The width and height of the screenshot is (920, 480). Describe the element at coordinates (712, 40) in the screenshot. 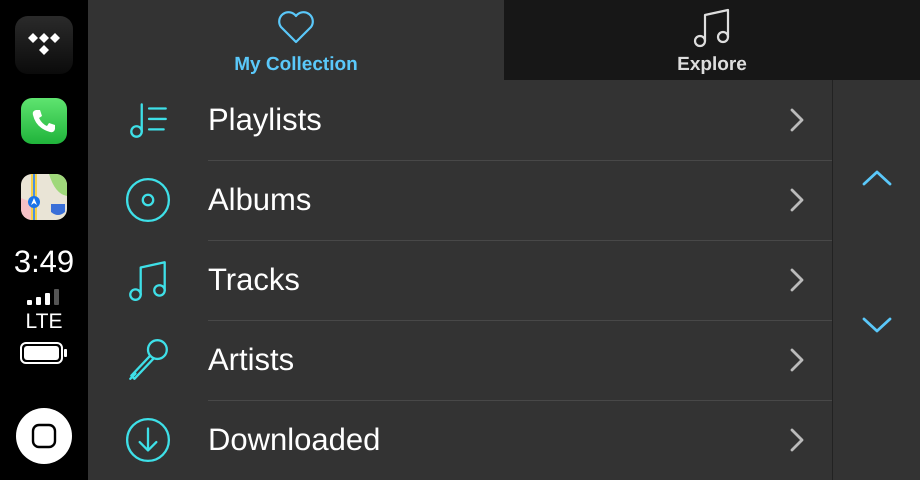

I see `tab: Explore` at that location.